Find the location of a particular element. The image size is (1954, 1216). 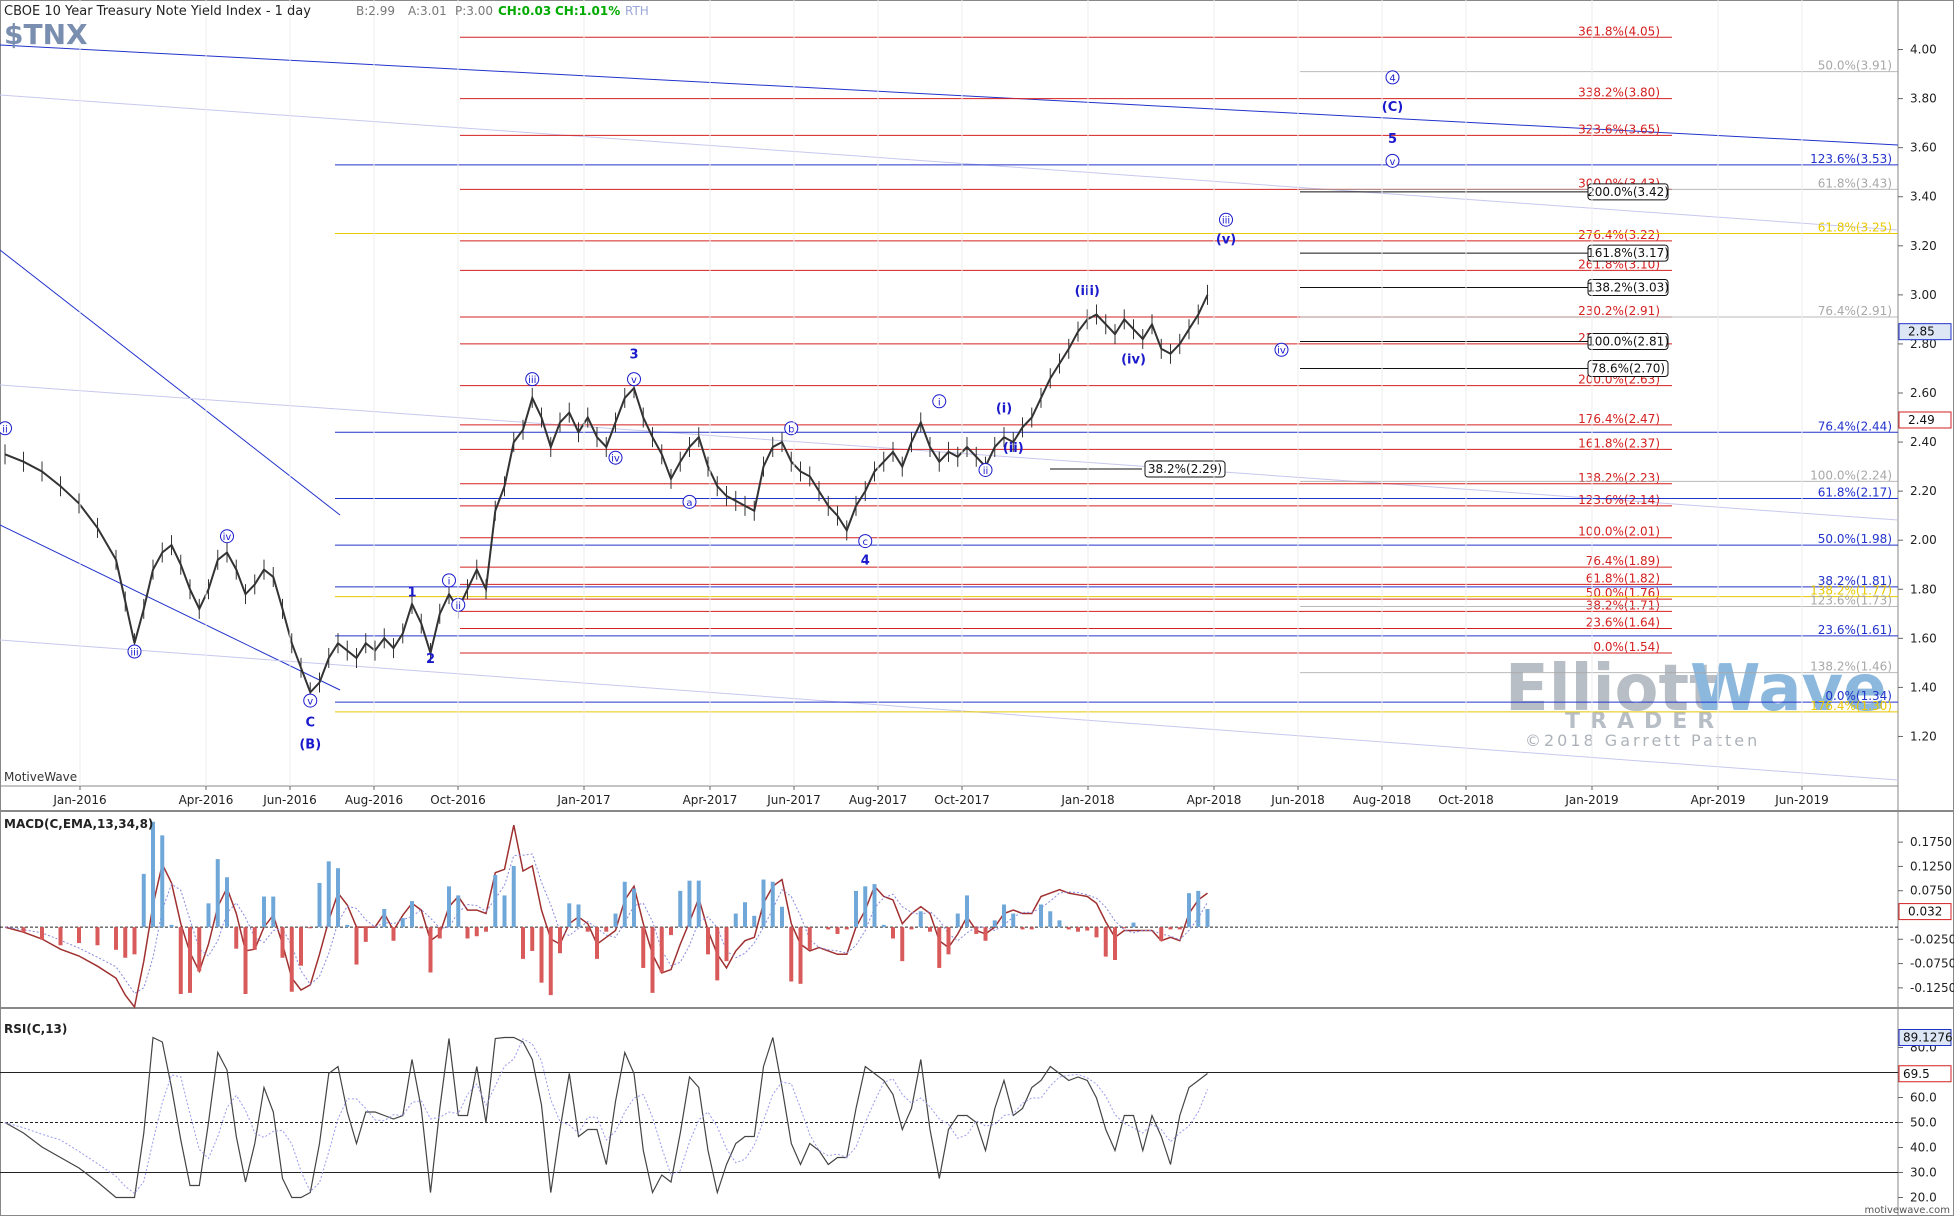

wave-label: 2 is located at coordinates (430, 659).